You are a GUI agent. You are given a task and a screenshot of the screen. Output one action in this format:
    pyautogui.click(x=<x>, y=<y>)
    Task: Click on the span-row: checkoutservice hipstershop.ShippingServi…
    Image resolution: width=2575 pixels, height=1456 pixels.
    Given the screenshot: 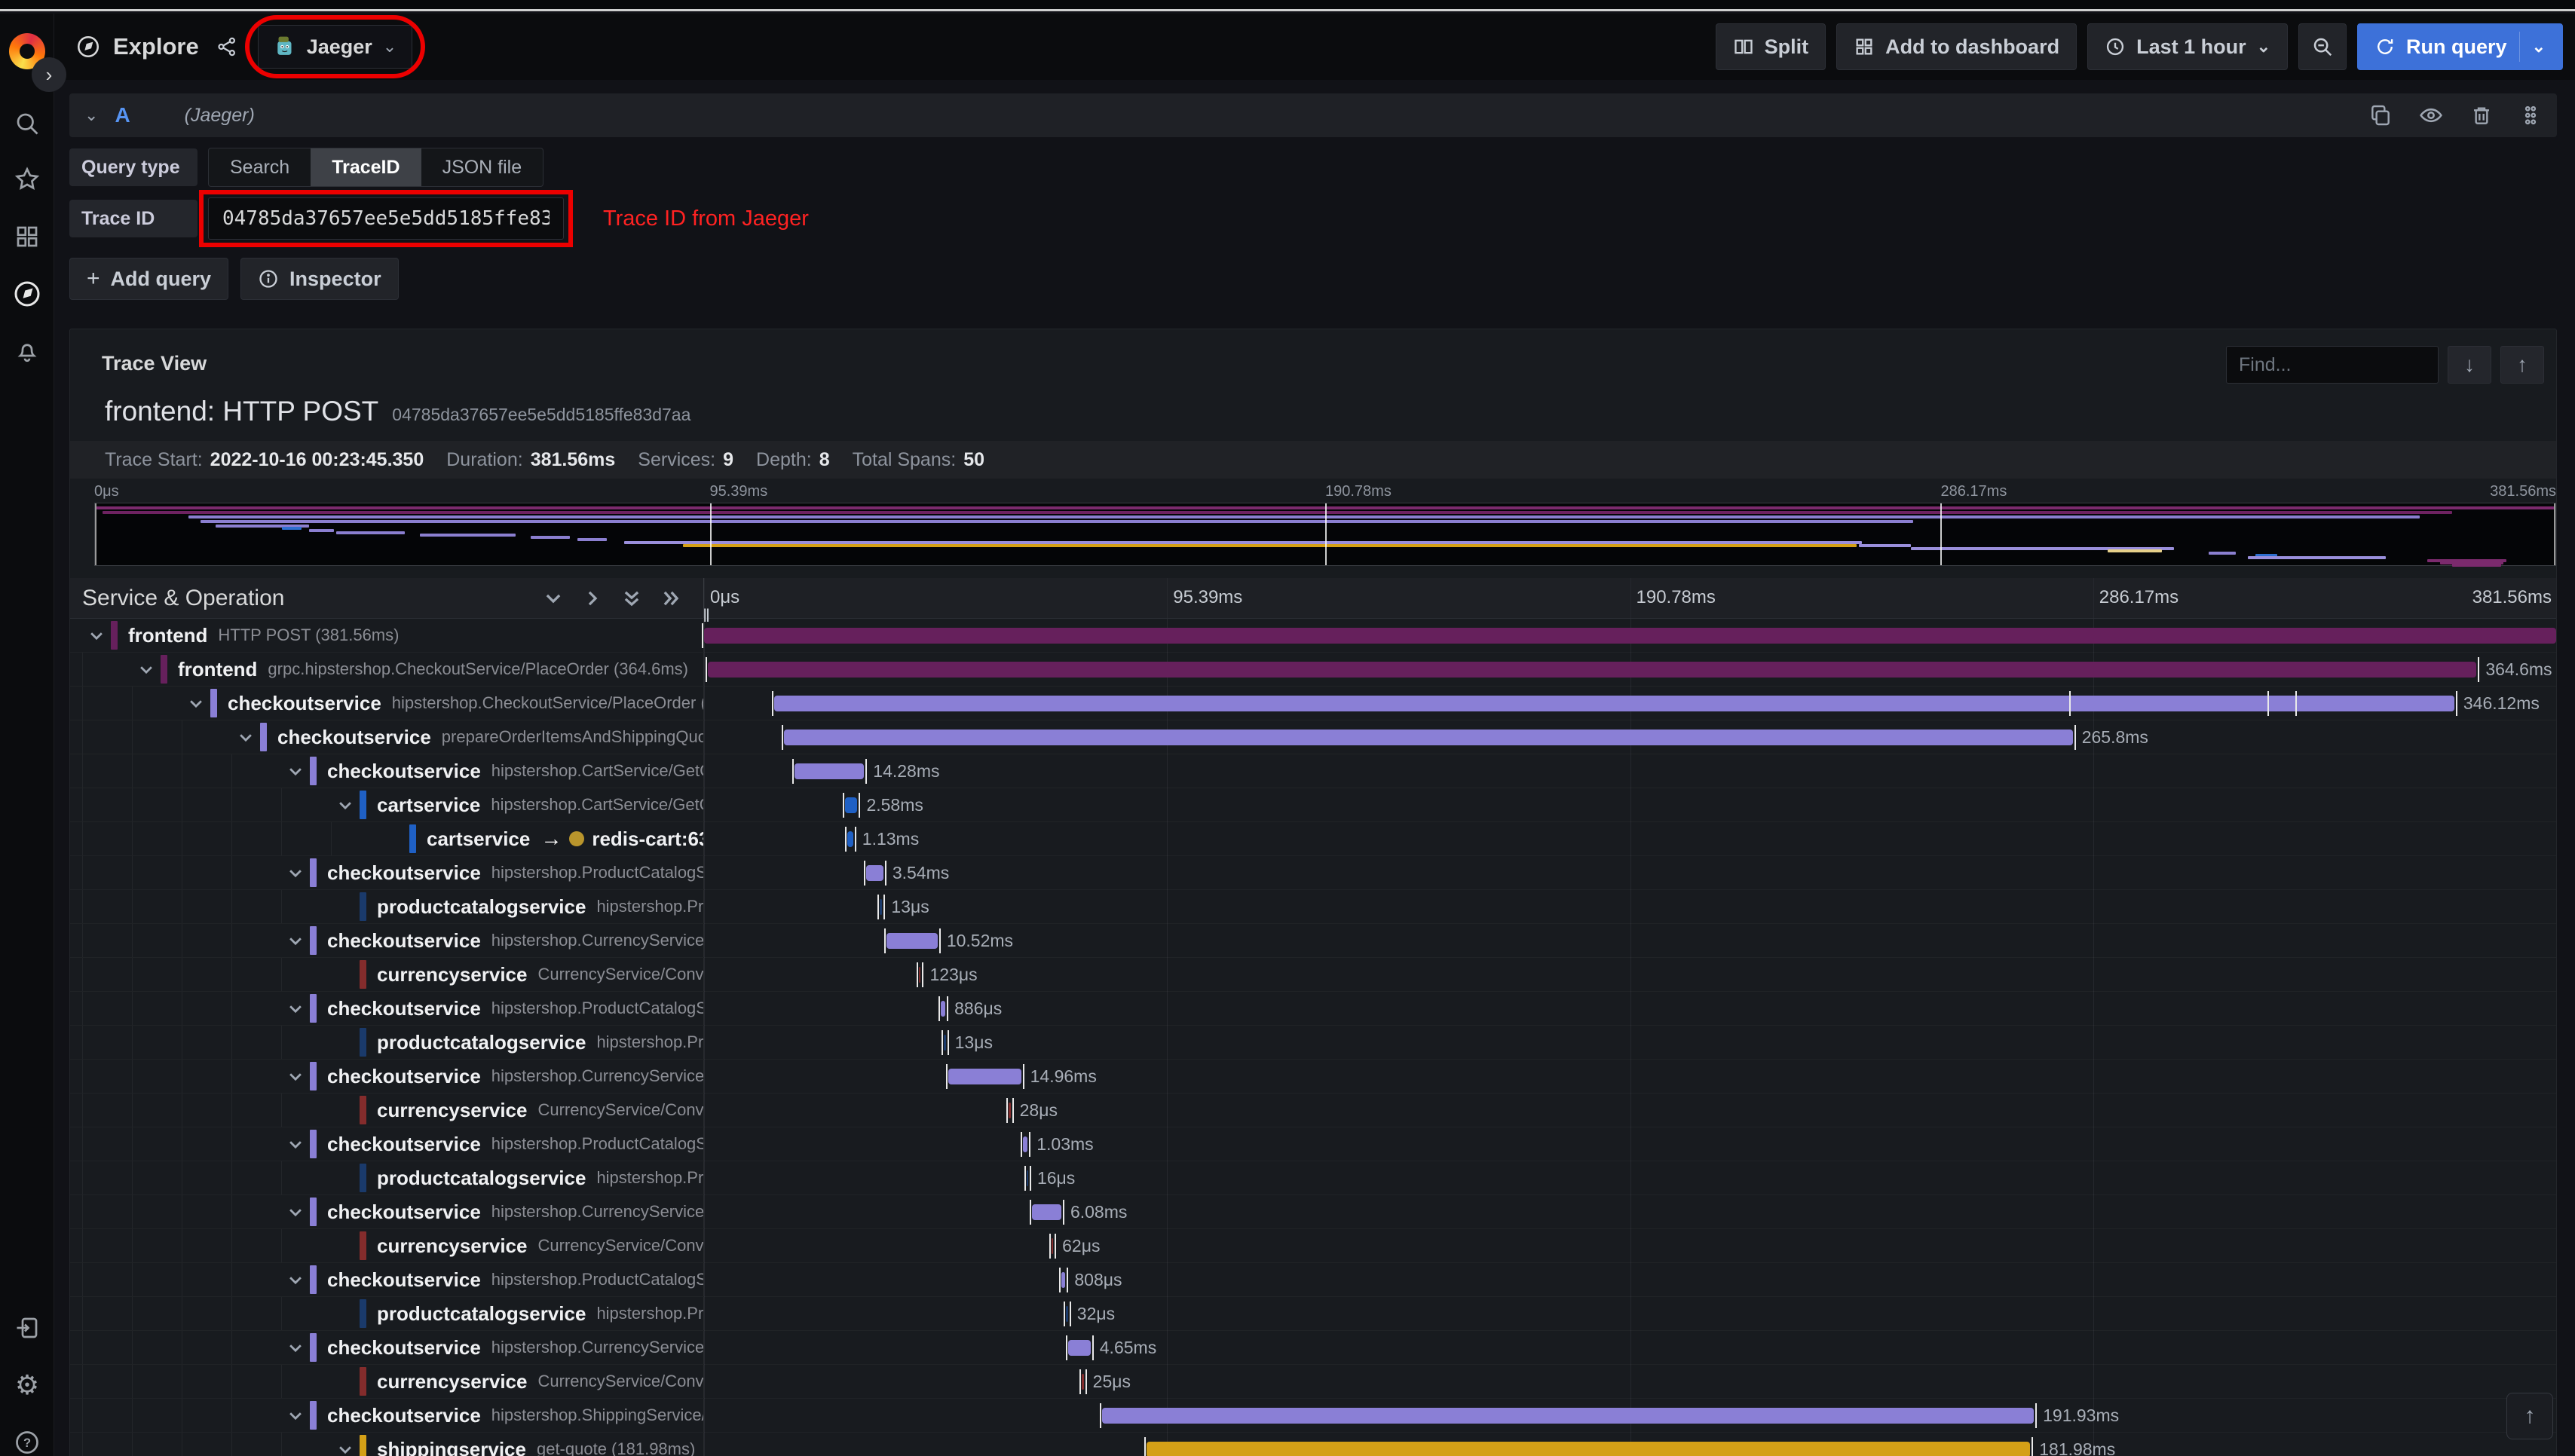 What is the action you would take?
    pyautogui.click(x=1313, y=1416)
    